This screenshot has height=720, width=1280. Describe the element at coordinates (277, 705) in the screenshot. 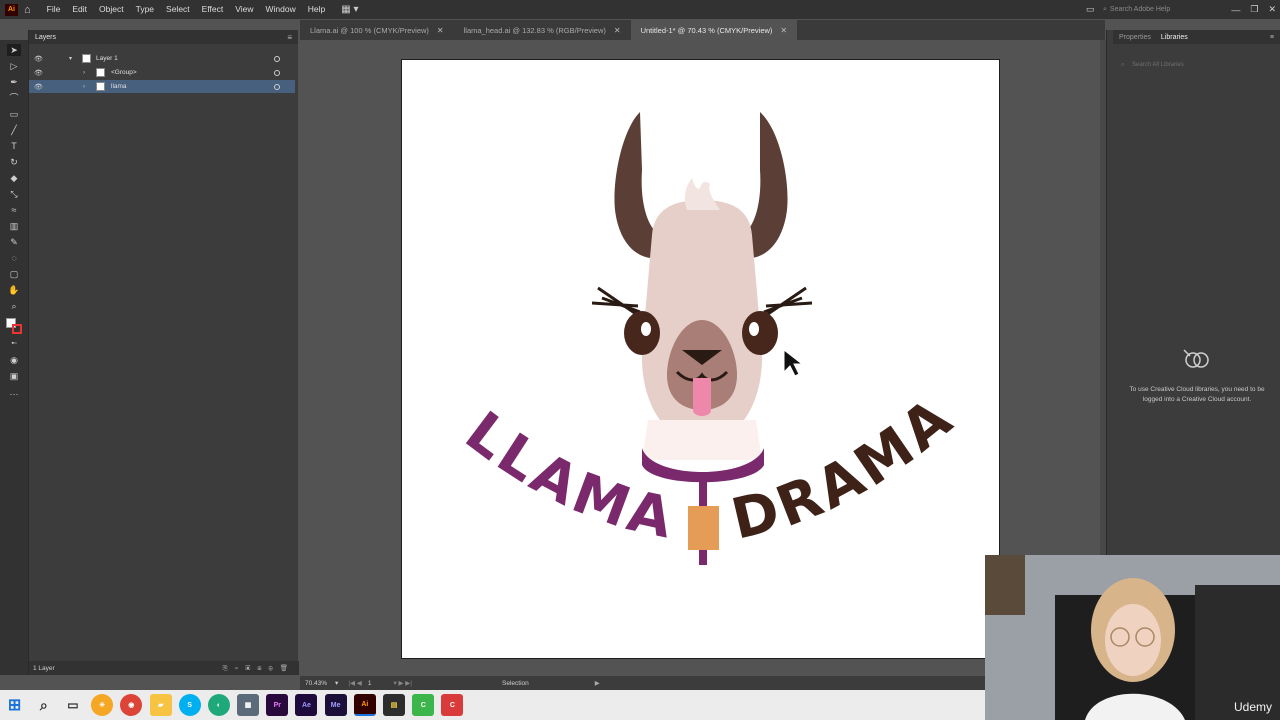

I see `premiere-icon: Pr` at that location.